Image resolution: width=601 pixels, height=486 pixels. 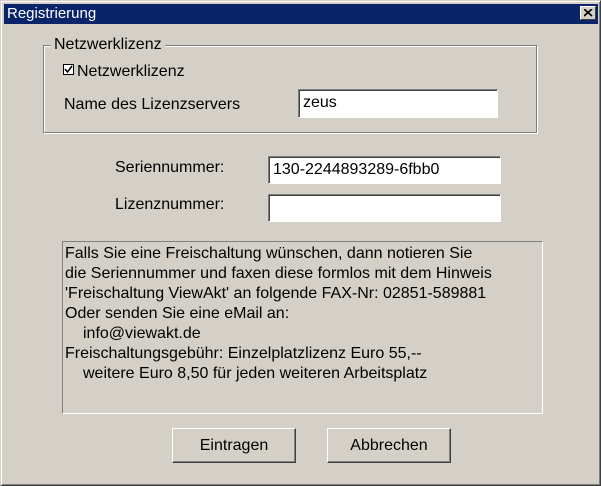 What do you see at coordinates (68, 70) in the screenshot?
I see `network-license-checkbox` at bounding box center [68, 70].